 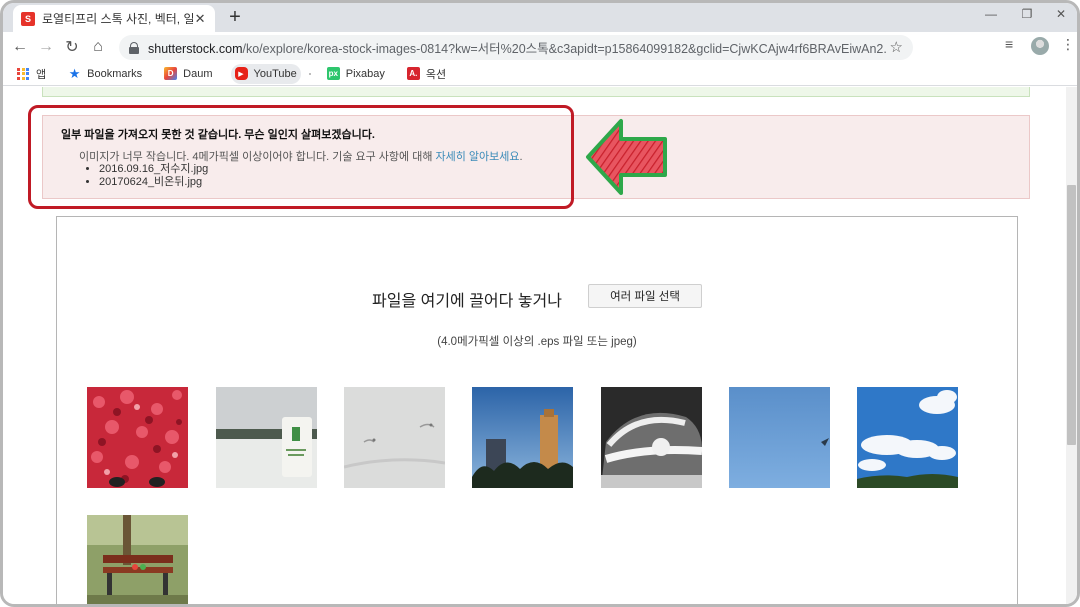 I want to click on menu-kebab-icon: ⋮, so click(x=1068, y=44).